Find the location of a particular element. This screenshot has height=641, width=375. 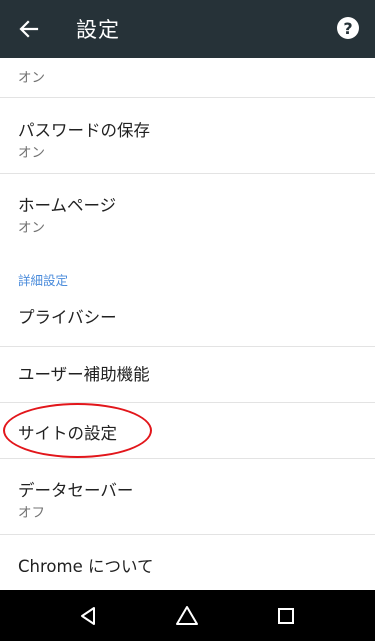

list-item-data-saver: データセーバー オフ is located at coordinates (187, 497).